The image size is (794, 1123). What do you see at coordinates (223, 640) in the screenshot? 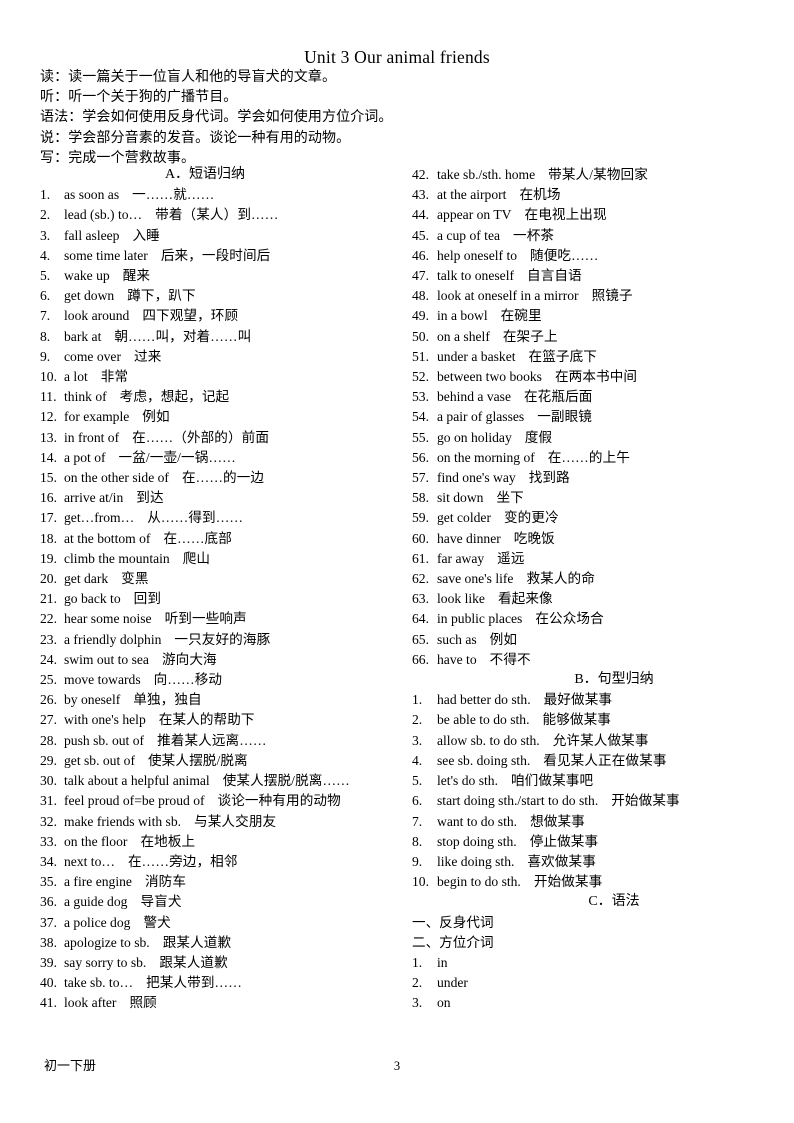
I see `list-item: 23. a friendly dolphin 一只友好的海豚` at bounding box center [223, 640].